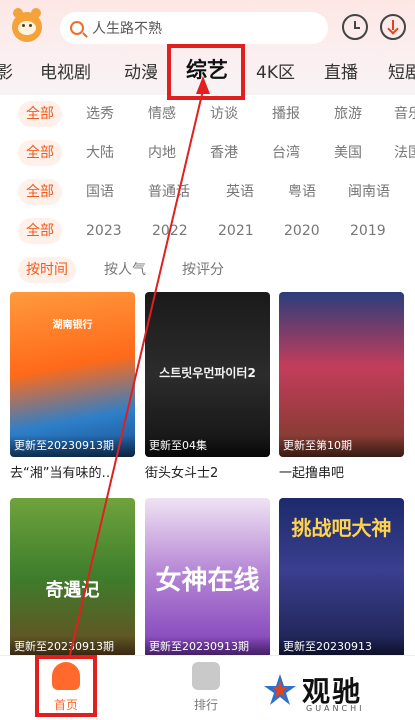 This screenshot has width=415, height=720. I want to click on star-logo-icon, so click(280, 689).